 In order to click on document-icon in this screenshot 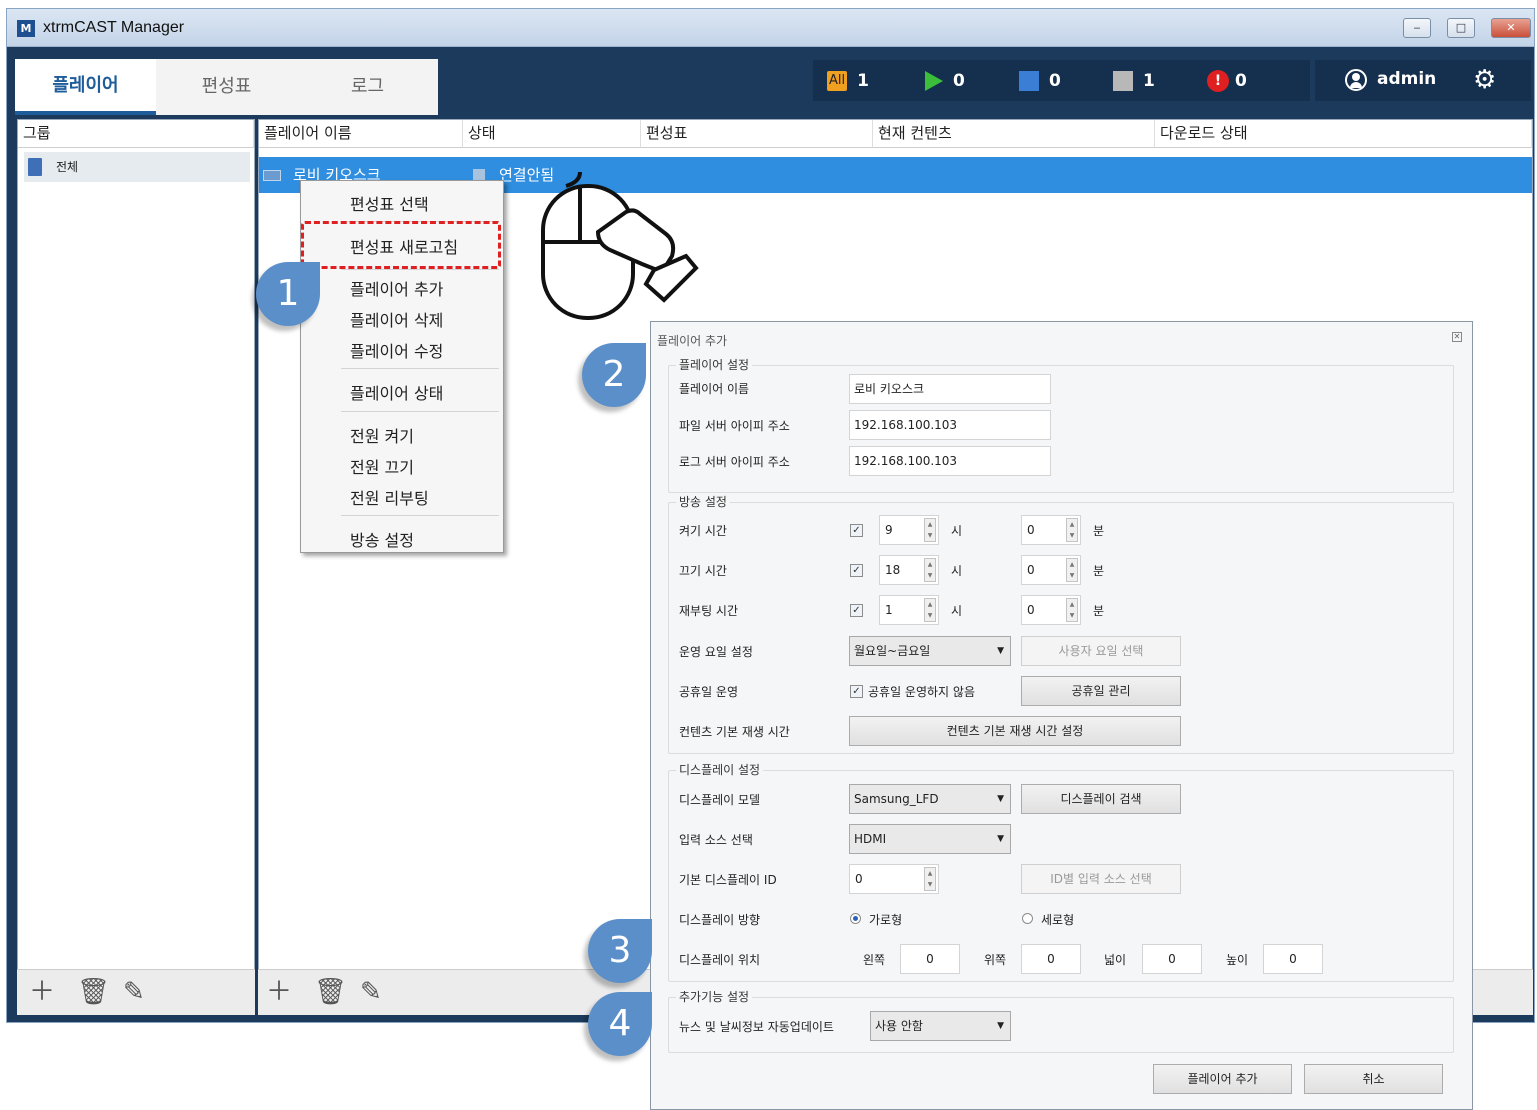, I will do `click(35, 167)`.